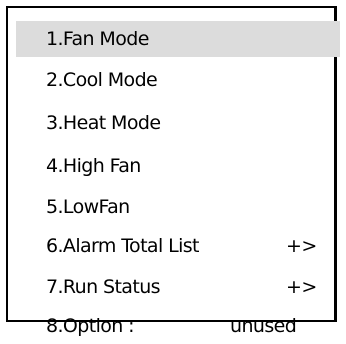 Image resolution: width=346 pixels, height=344 pixels. Describe the element at coordinates (175, 287) in the screenshot. I see `menu-item-run-status: 7.Run Status +>` at that location.